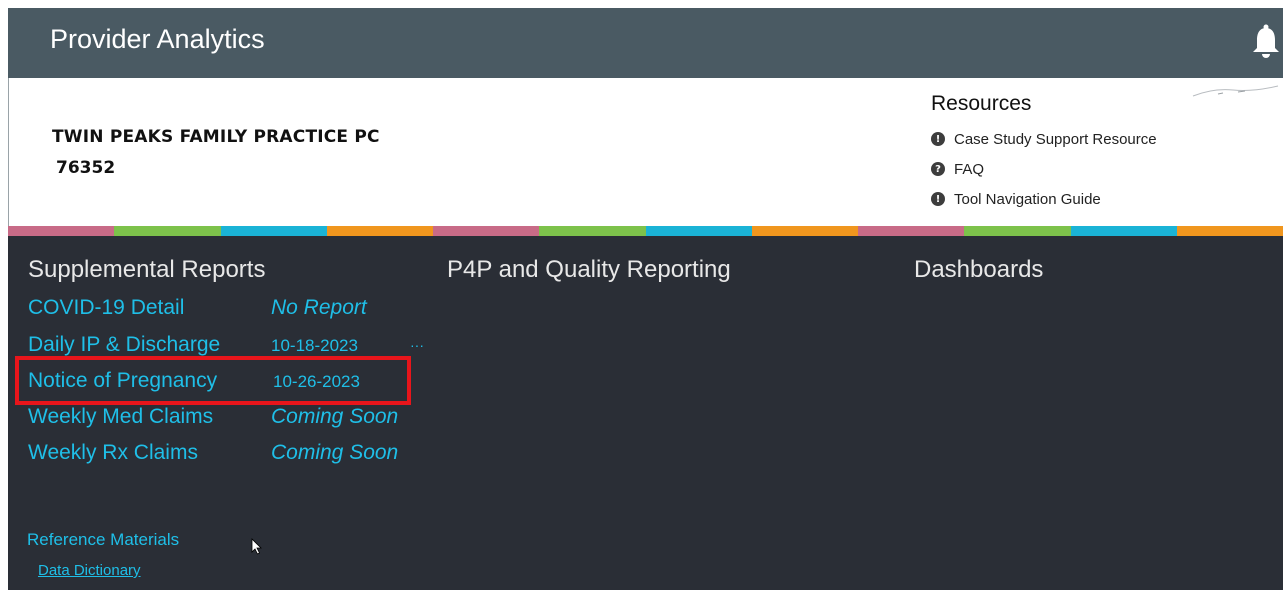 Image resolution: width=1283 pixels, height=590 pixels. Describe the element at coordinates (589, 269) in the screenshot. I see `p4p-heading: P4P and Quality Reporting` at that location.